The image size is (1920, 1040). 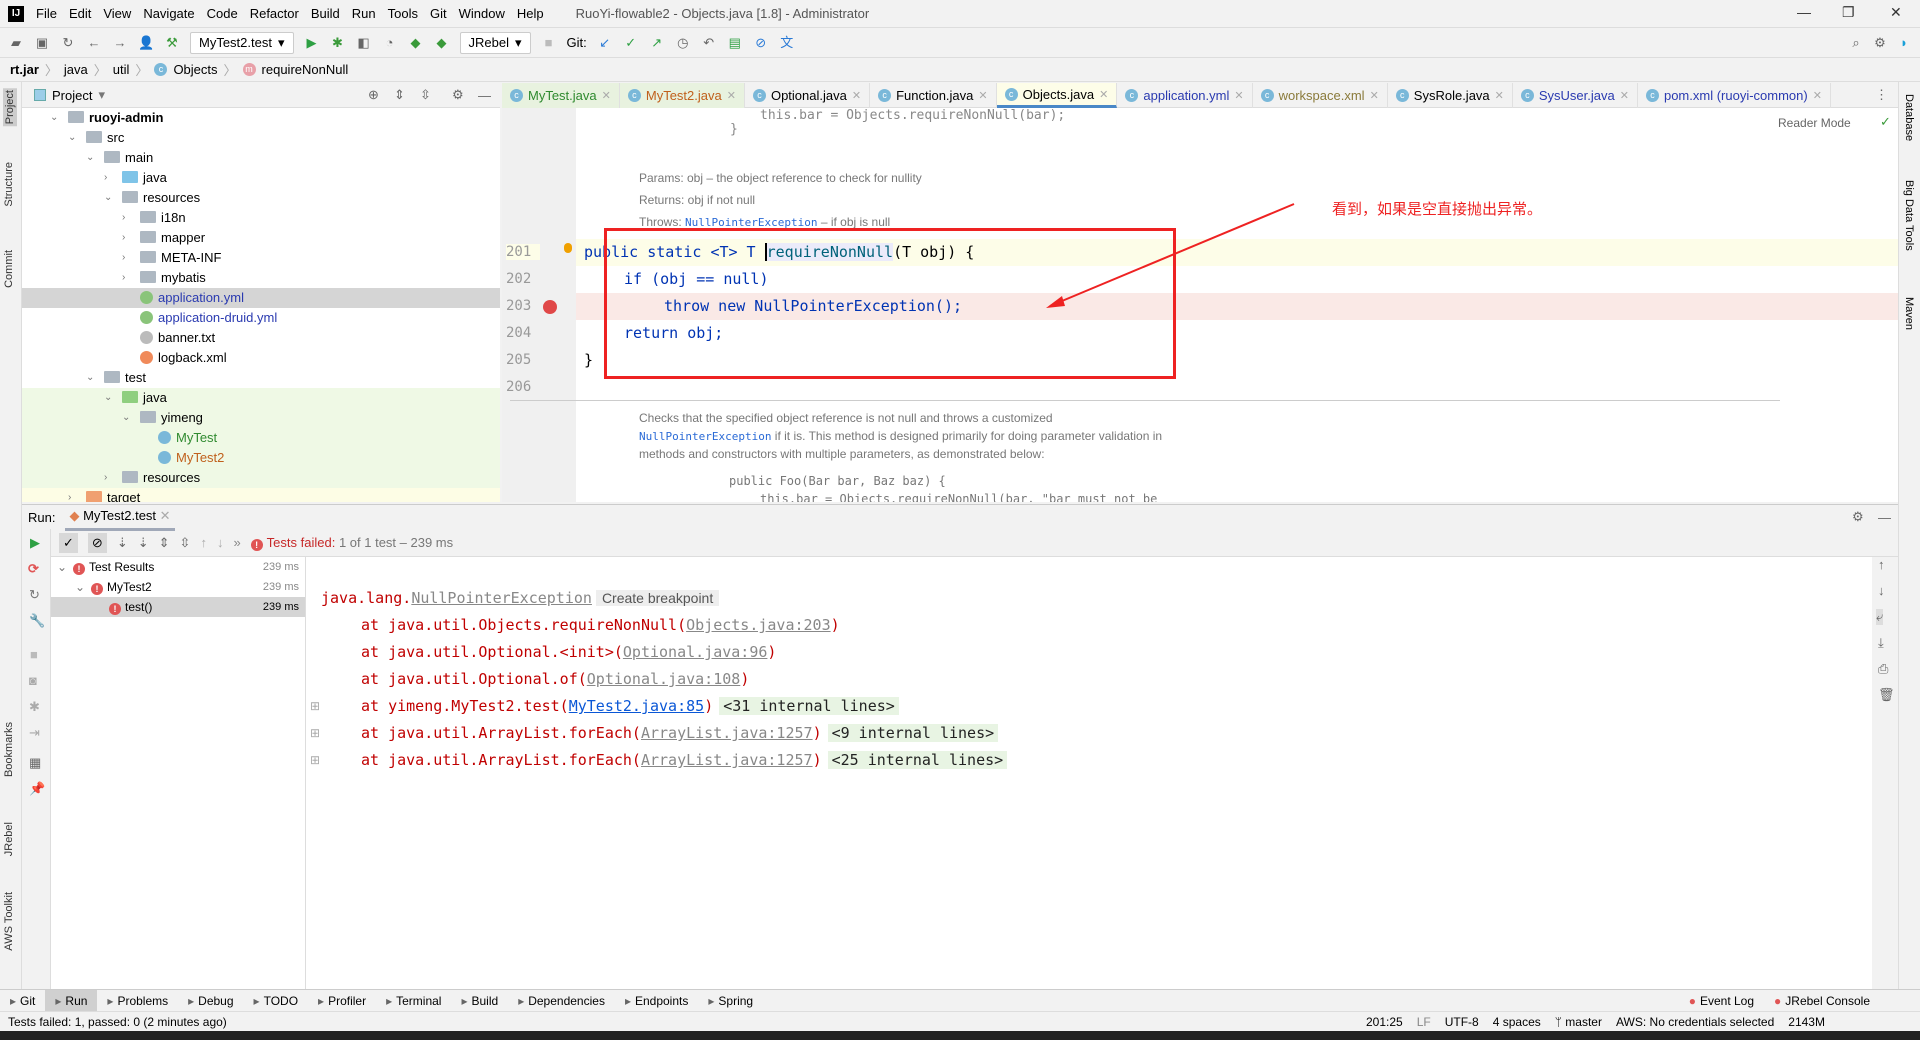 What do you see at coordinates (1904, 43) in the screenshot?
I see `toolbox-icon: ◗` at bounding box center [1904, 43].